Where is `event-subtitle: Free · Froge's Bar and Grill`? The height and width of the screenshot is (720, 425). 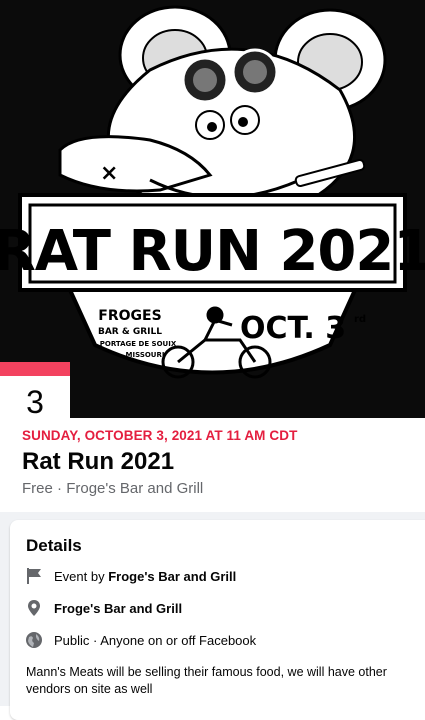 event-subtitle: Free · Froge's Bar and Grill is located at coordinates (112, 488).